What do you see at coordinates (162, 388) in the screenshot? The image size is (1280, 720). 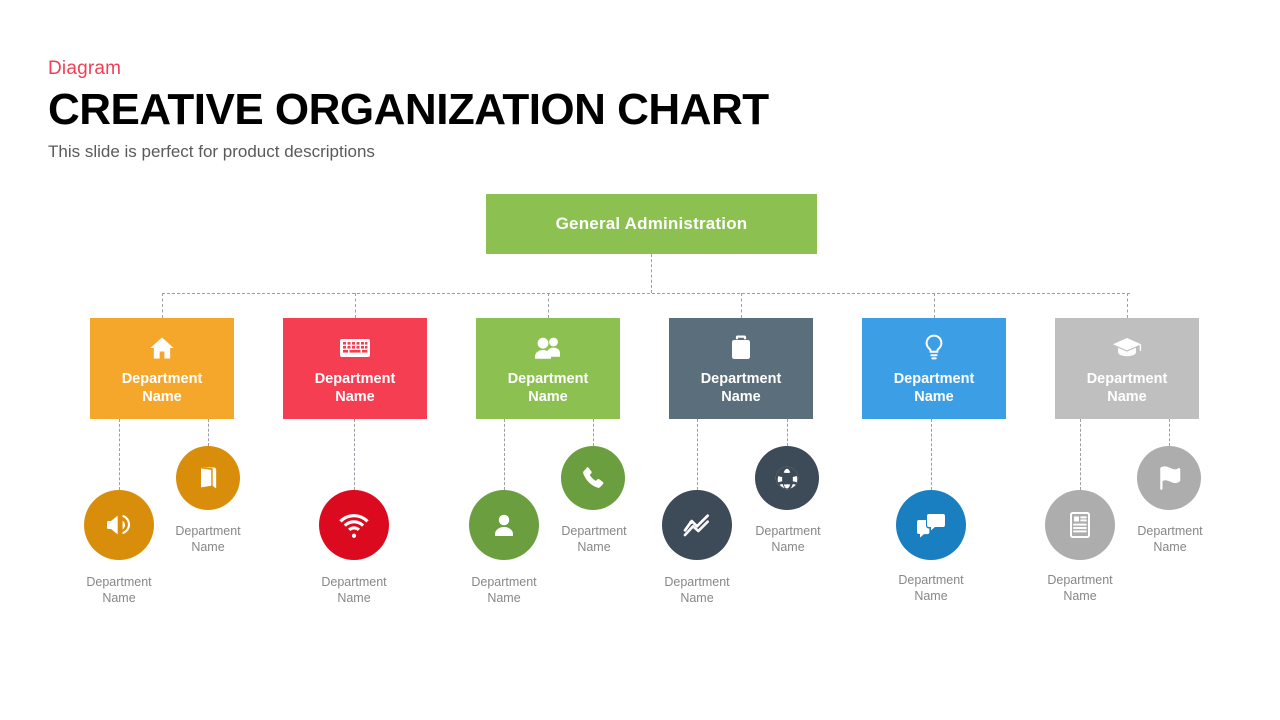 I see `department-box-1-label: Department Name` at bounding box center [162, 388].